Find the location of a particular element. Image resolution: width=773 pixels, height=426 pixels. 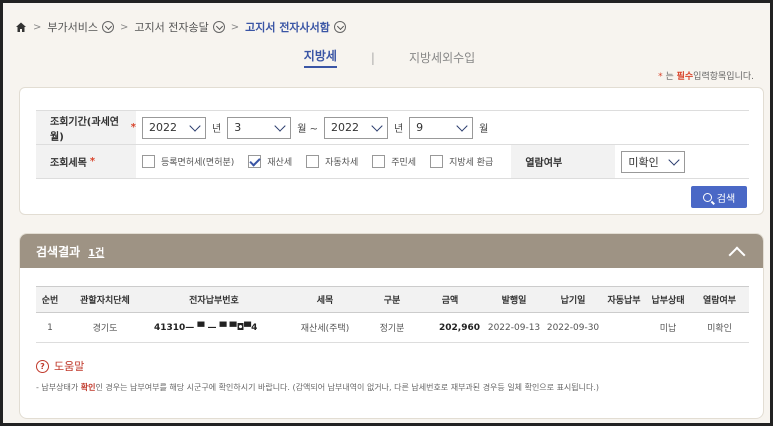

checkbox-registration-tax: 등록면허세(면허분) is located at coordinates (188, 161).